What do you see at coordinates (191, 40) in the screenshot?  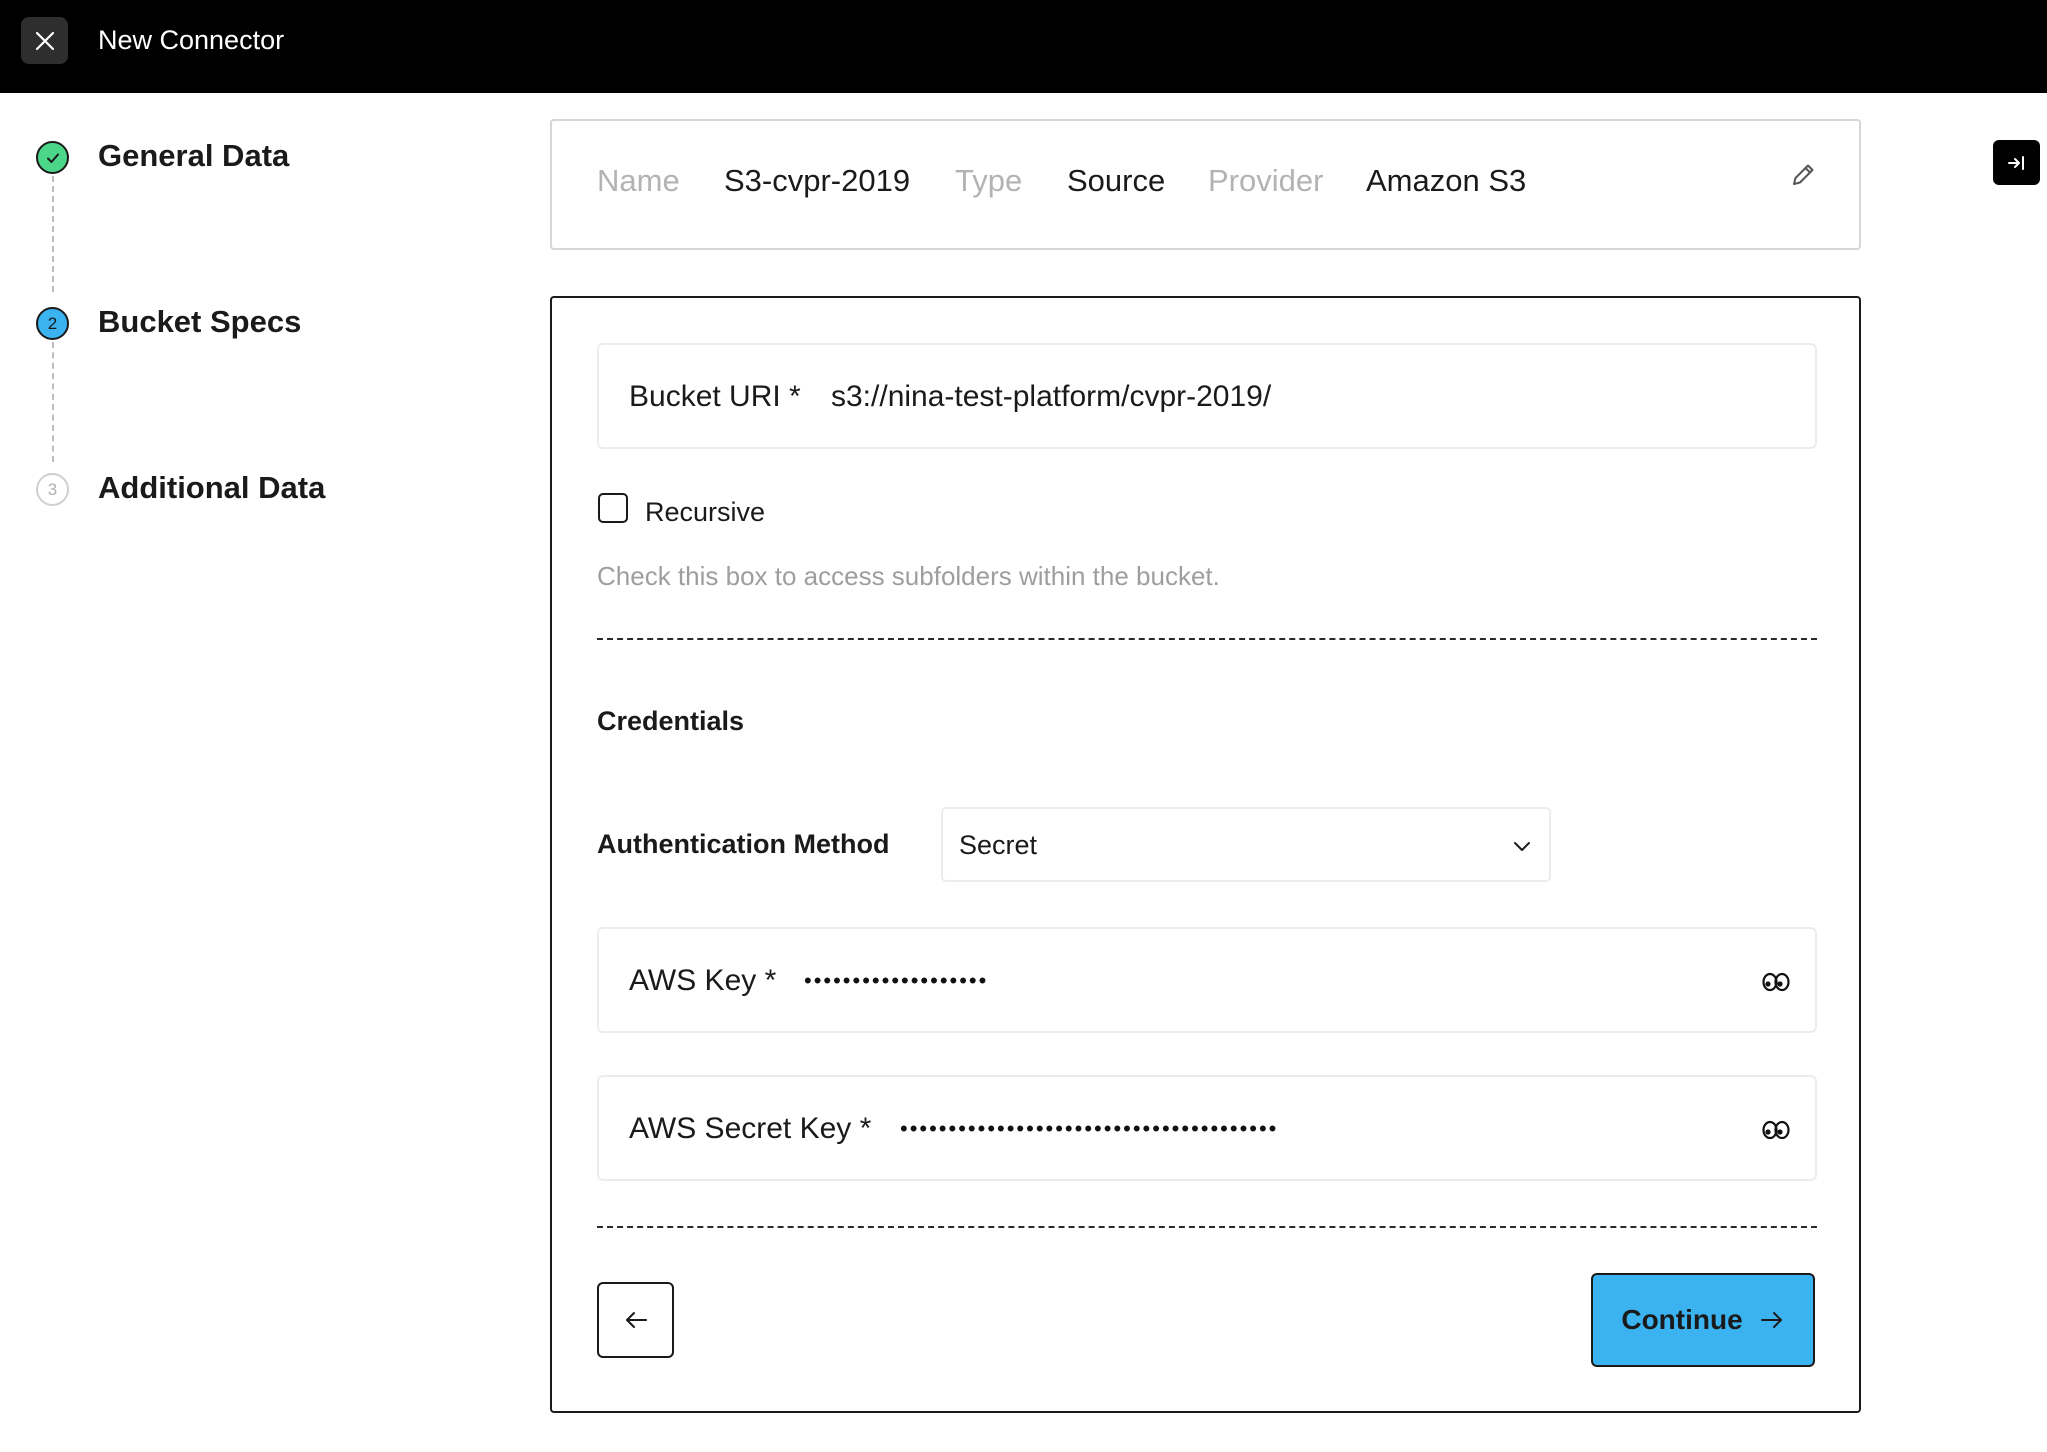 I see `page-title: New Connector` at bounding box center [191, 40].